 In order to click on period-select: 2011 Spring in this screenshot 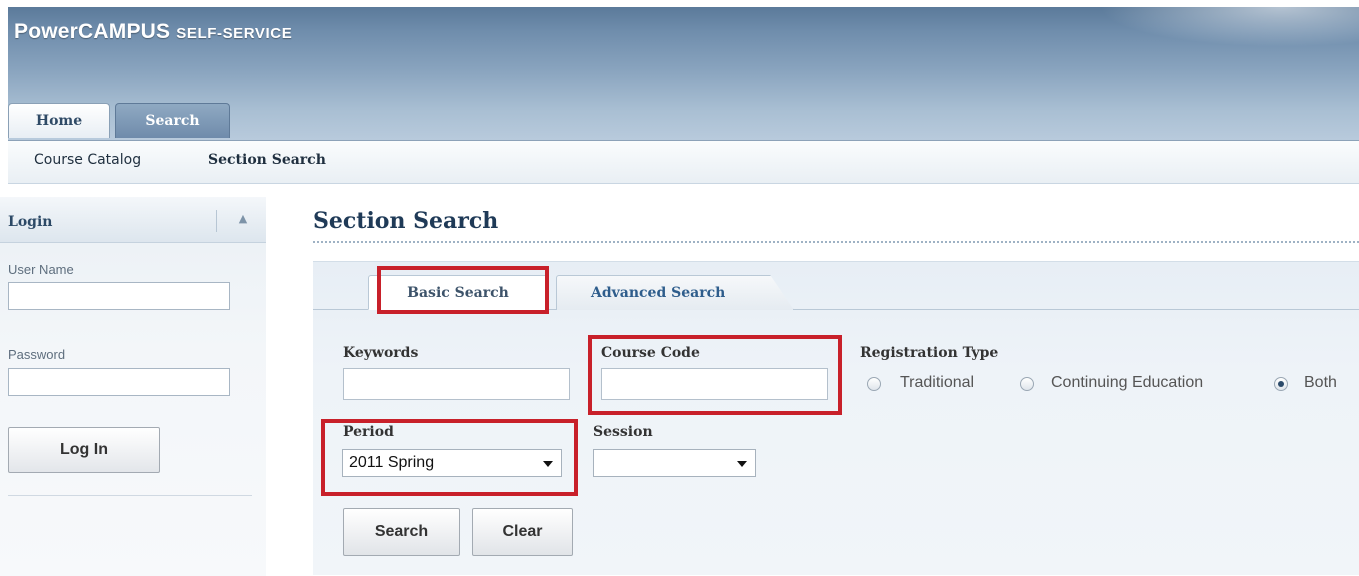, I will do `click(452, 463)`.